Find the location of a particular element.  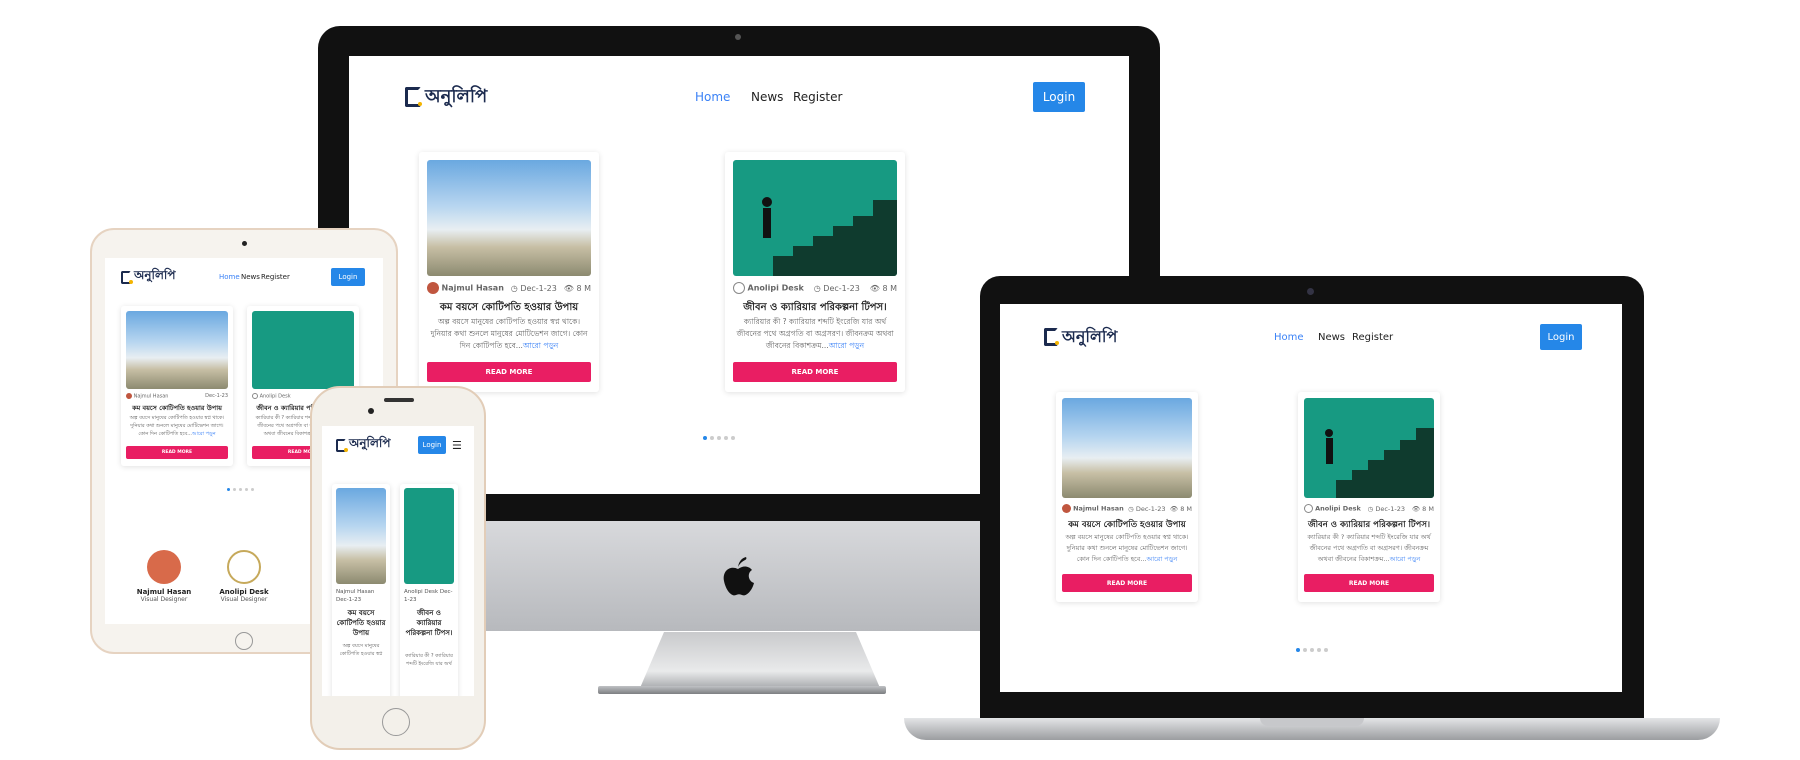

navbar: অনুলিপি Login ☰ is located at coordinates (399, 445).